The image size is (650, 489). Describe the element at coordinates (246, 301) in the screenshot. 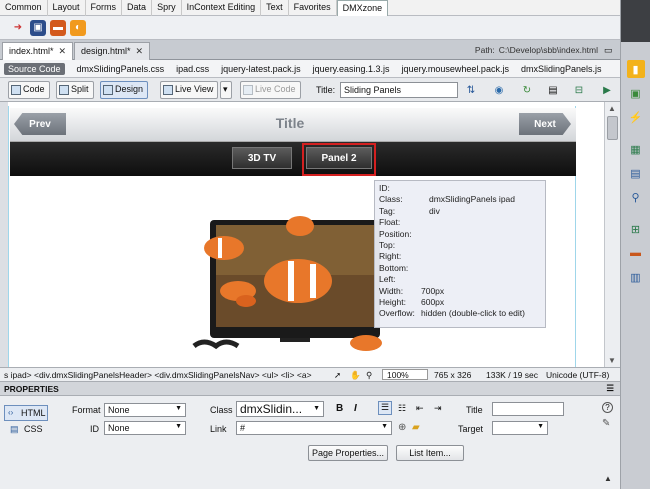

I see `clownfish-small` at that location.